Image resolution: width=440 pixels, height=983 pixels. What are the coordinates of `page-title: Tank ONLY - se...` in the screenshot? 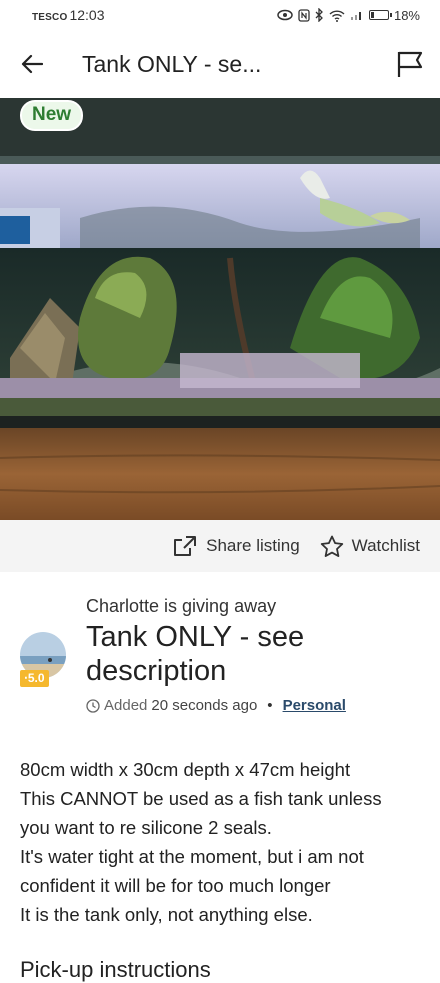 It's located at (172, 63).